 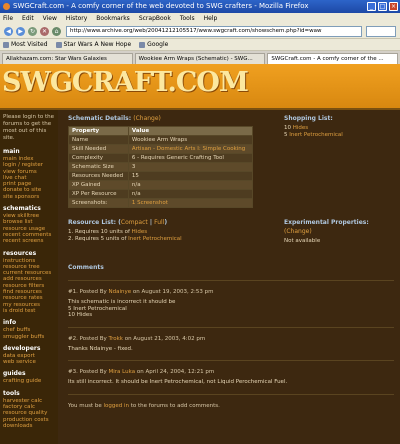 I want to click on site-logo: SWGCRAFT.COM, so click(x=125, y=82).